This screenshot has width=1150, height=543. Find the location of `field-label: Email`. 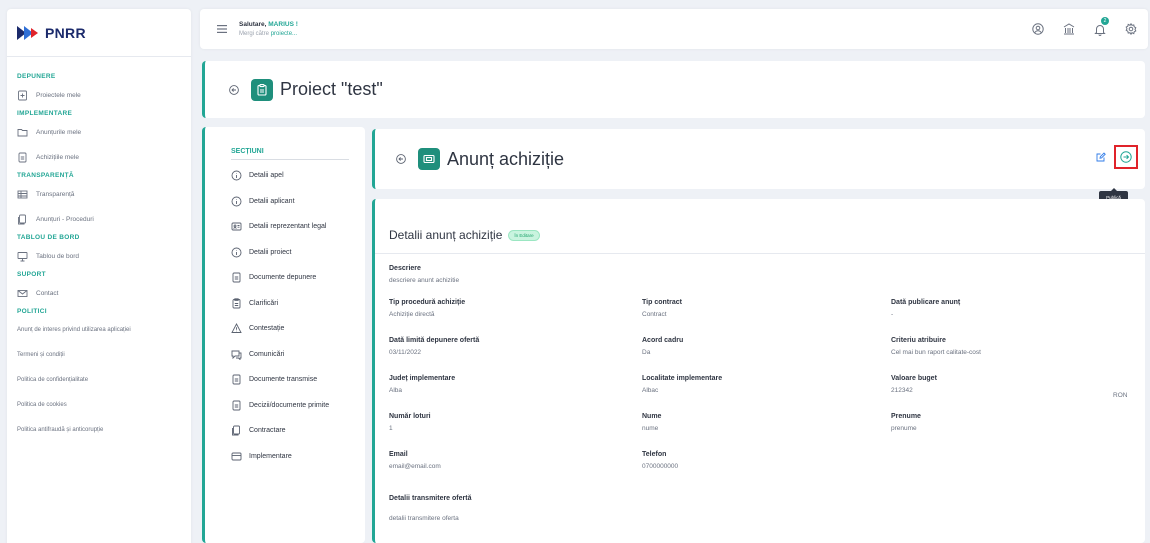

field-label: Email is located at coordinates (398, 454).